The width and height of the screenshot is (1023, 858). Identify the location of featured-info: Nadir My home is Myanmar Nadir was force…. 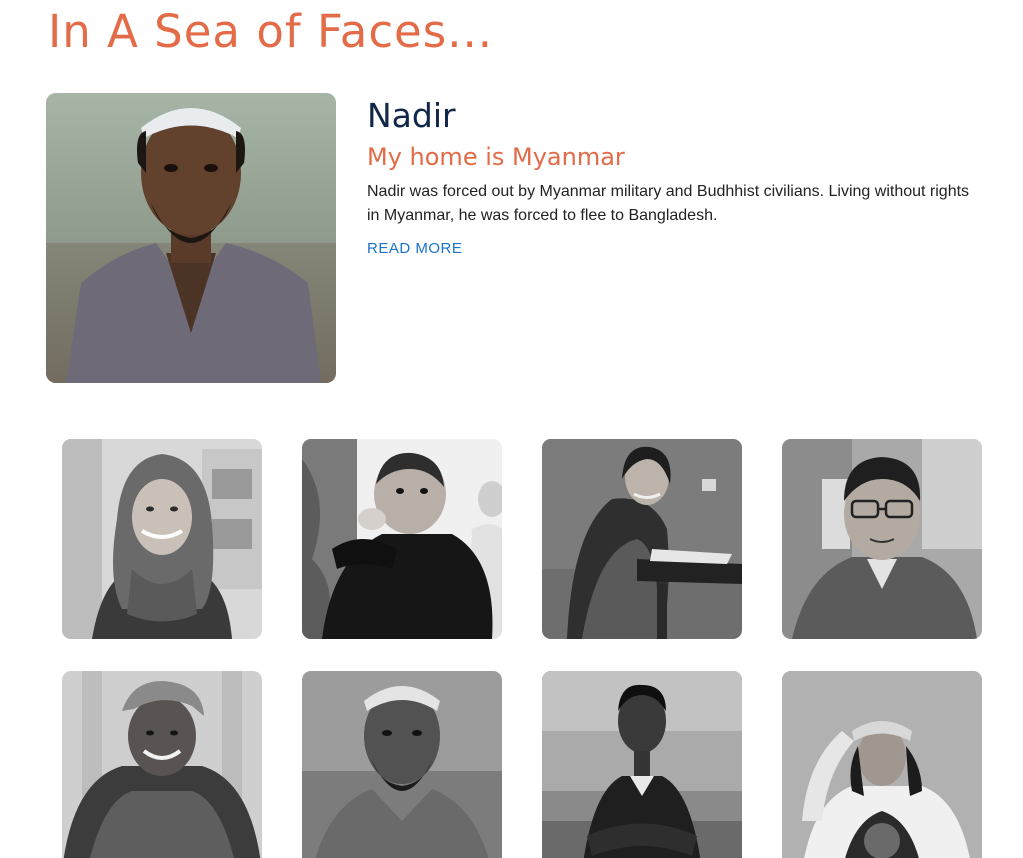
(677, 177).